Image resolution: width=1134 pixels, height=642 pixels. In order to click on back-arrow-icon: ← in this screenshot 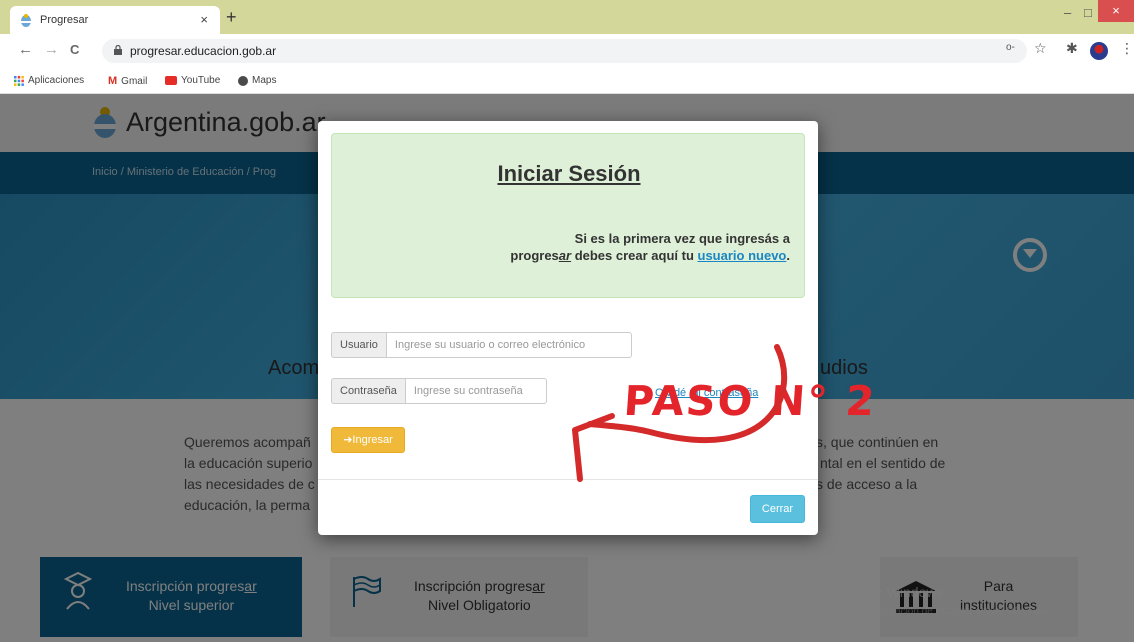, I will do `click(25, 49)`.